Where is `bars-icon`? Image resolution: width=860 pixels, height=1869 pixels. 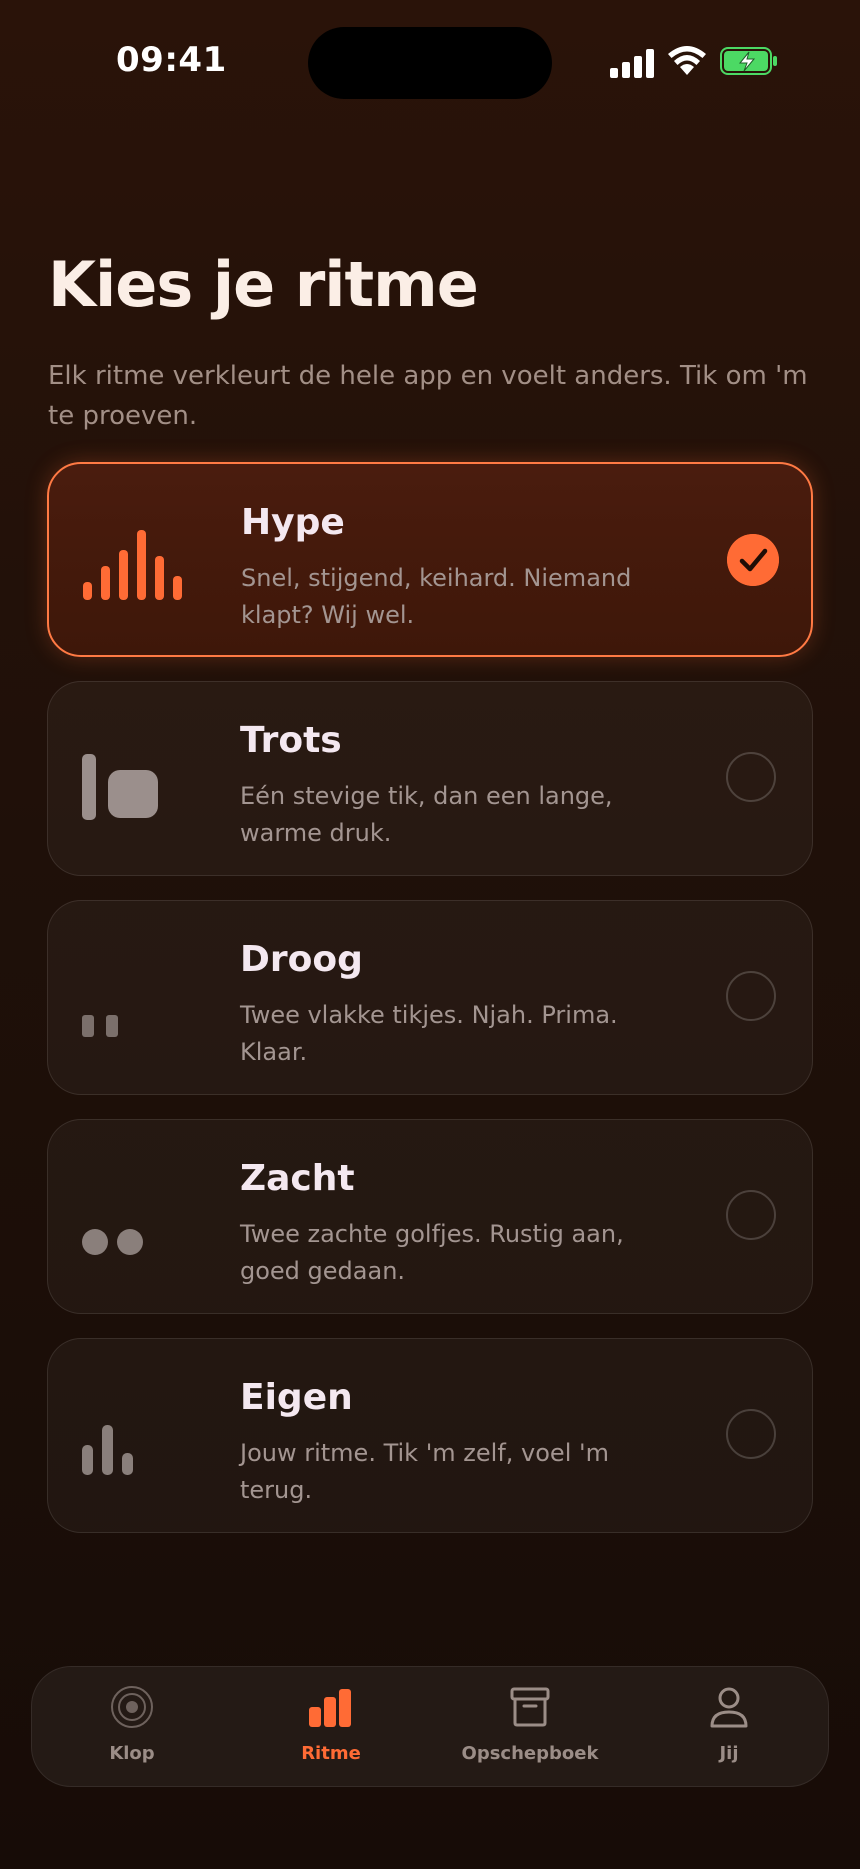
bars-icon is located at coordinates (330, 1708).